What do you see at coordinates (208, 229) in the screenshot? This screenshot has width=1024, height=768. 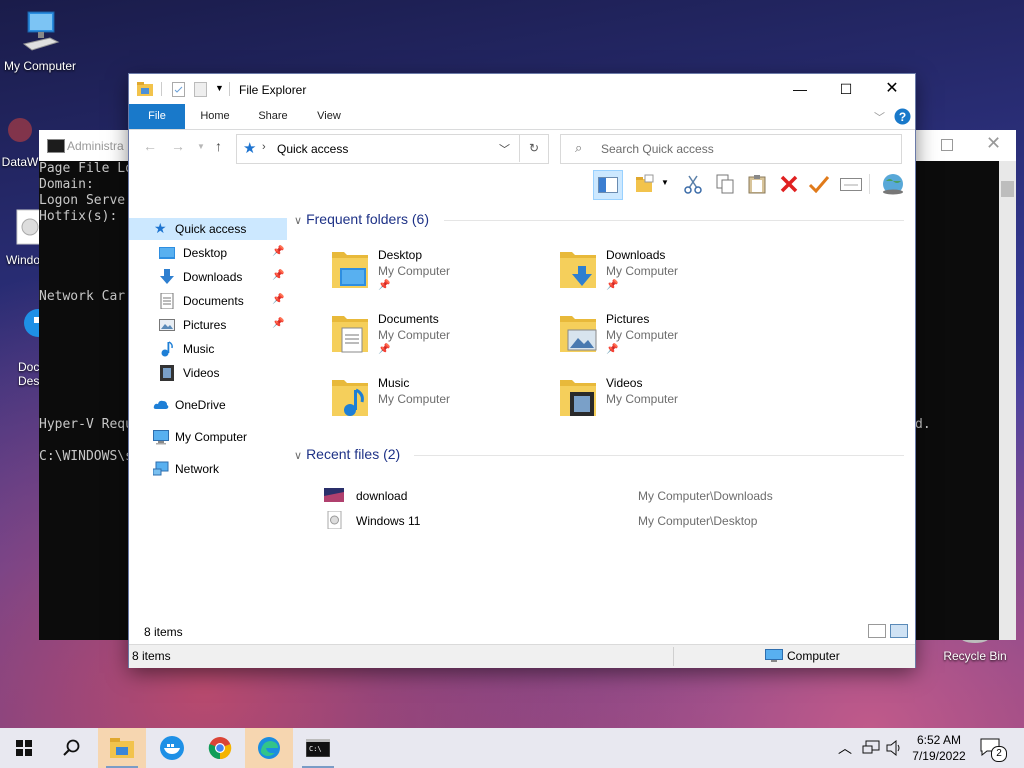 I see `sidebar-item-quick-access: ★ Quick access` at bounding box center [208, 229].